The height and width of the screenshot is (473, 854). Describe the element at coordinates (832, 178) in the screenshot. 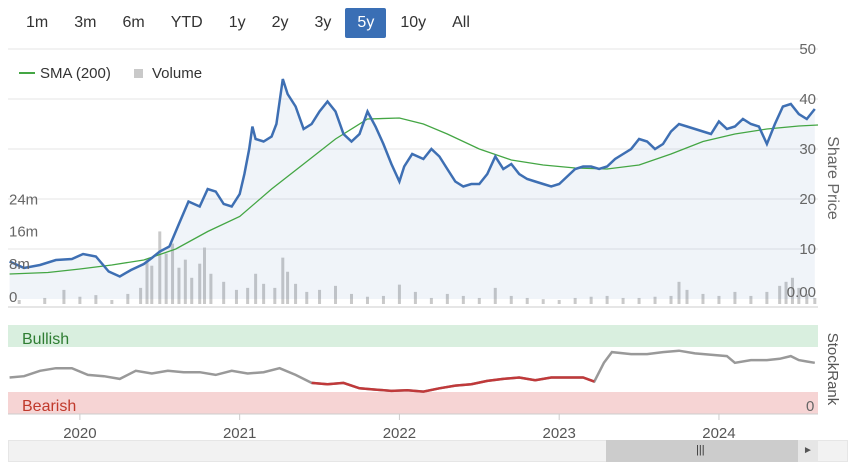

I see `price-axis-label: Share Price` at that location.